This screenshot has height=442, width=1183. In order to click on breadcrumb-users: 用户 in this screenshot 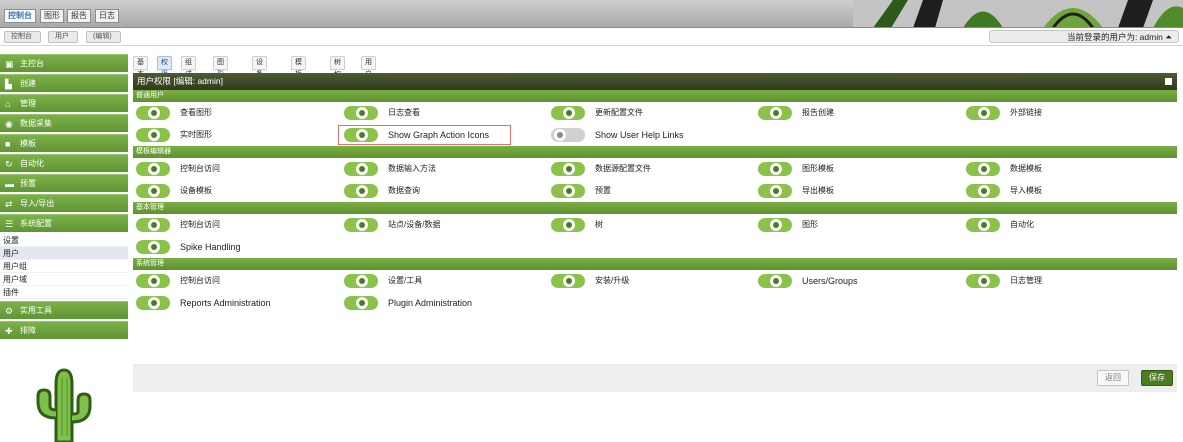, I will do `click(63, 37)`.